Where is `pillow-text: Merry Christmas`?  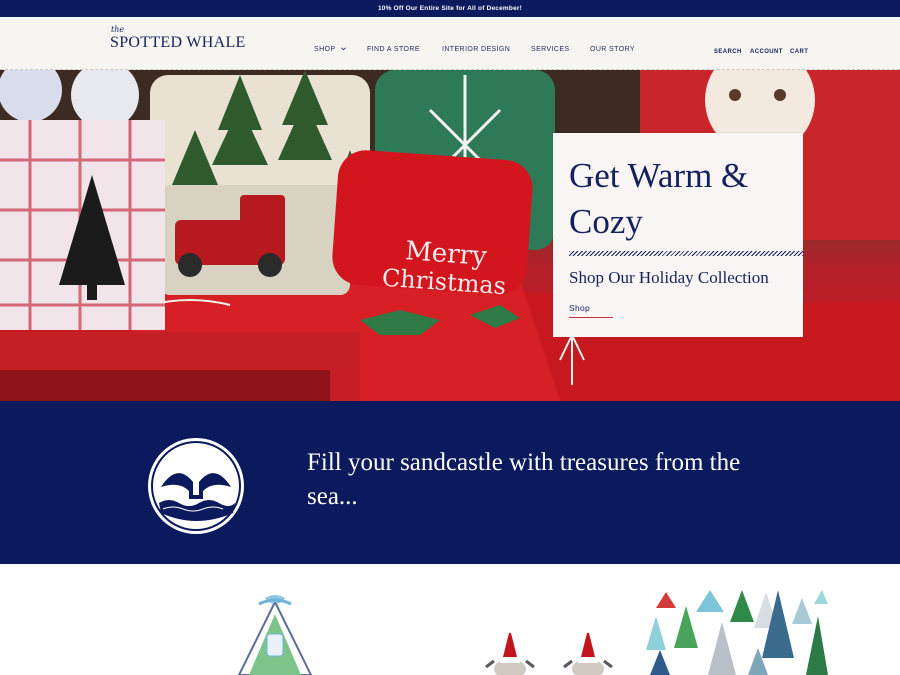 pillow-text: Merry Christmas is located at coordinates (445, 268).